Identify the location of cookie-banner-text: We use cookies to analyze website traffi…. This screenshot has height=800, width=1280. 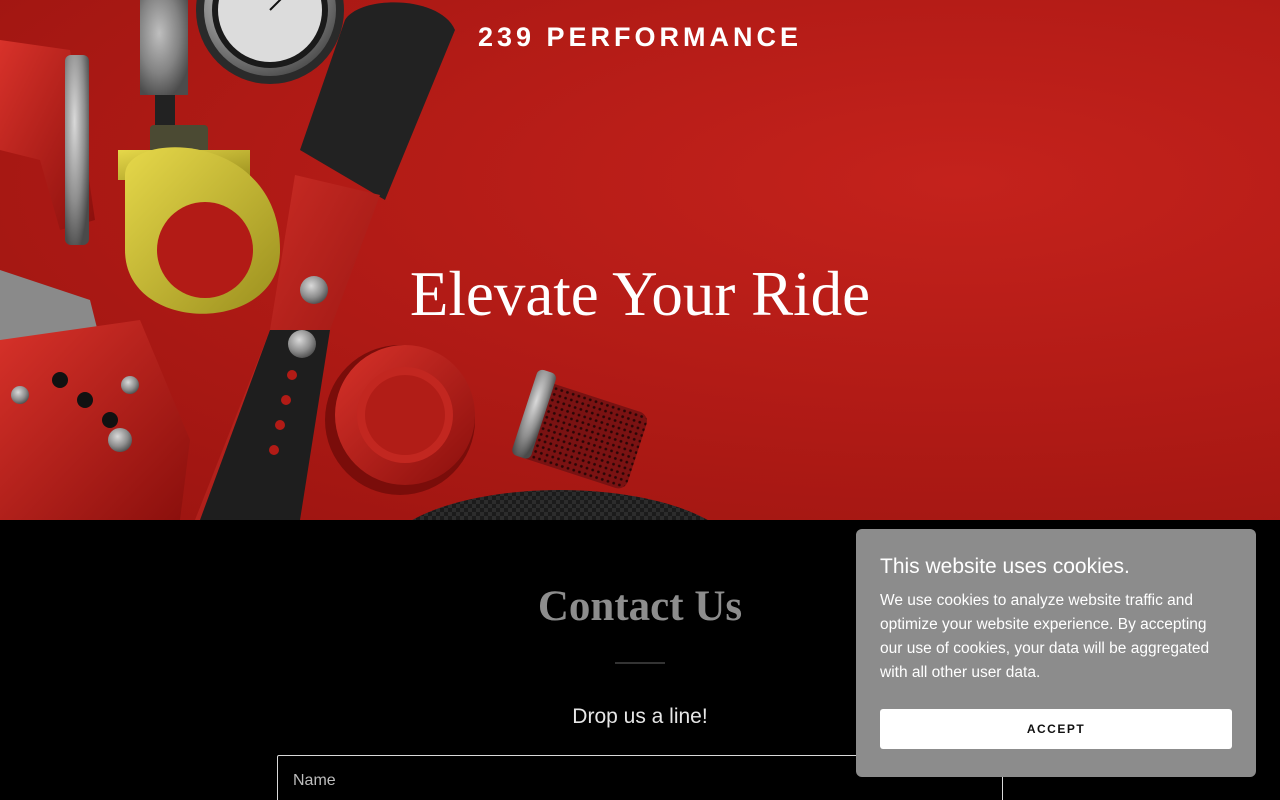
(1045, 636).